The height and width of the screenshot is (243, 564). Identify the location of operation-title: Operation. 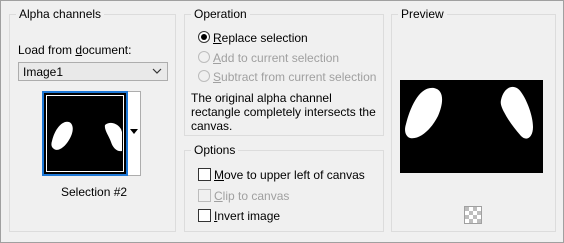
(220, 14).